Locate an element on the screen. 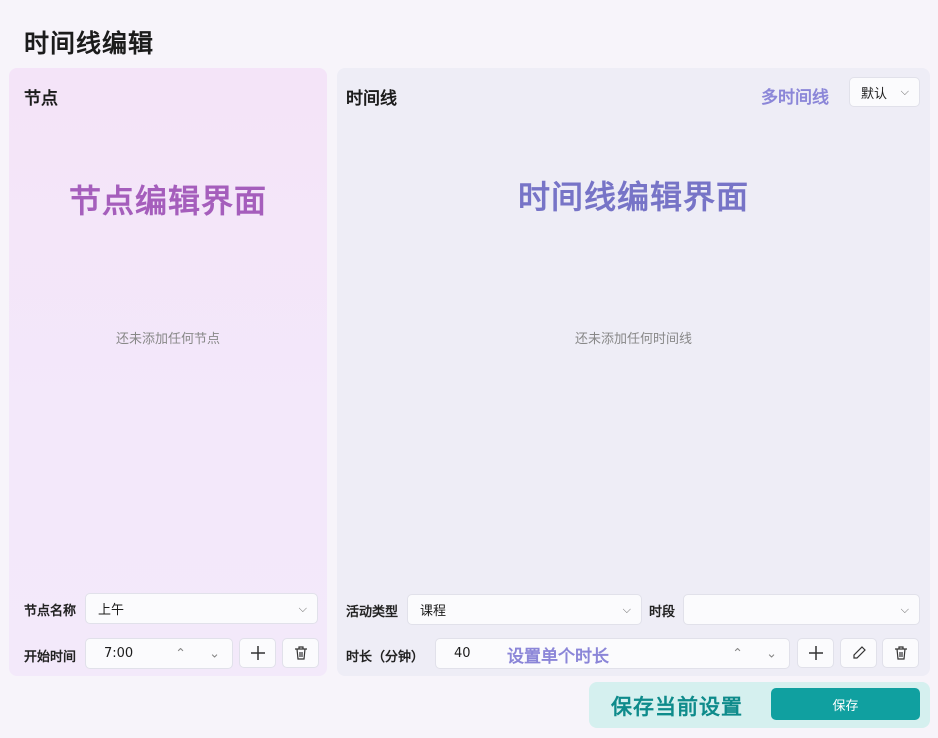 The image size is (938, 738). node-name-label: 节点名称 is located at coordinates (50, 611).